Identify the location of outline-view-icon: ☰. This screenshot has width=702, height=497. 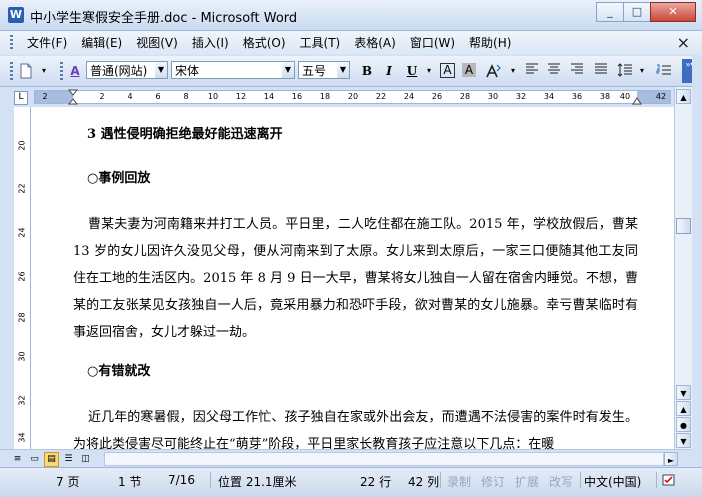
(68, 459).